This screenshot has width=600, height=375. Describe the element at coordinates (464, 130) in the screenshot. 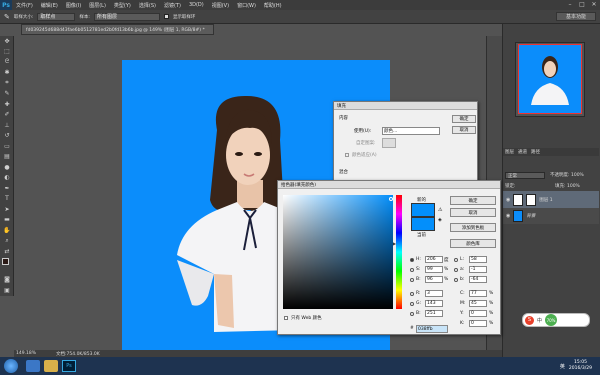

I see `fill-cancel-button: 取消` at that location.